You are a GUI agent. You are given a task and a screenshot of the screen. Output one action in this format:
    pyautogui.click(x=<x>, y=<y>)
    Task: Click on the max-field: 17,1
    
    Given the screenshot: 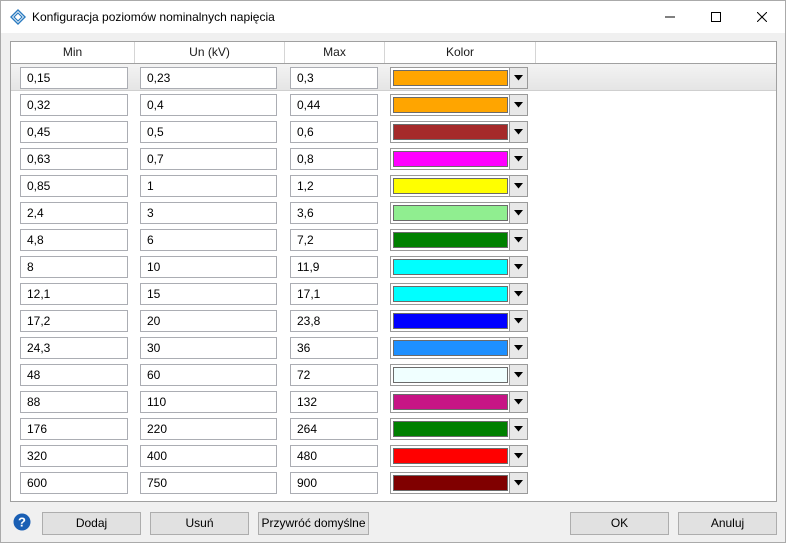 What is the action you would take?
    pyautogui.click(x=334, y=294)
    